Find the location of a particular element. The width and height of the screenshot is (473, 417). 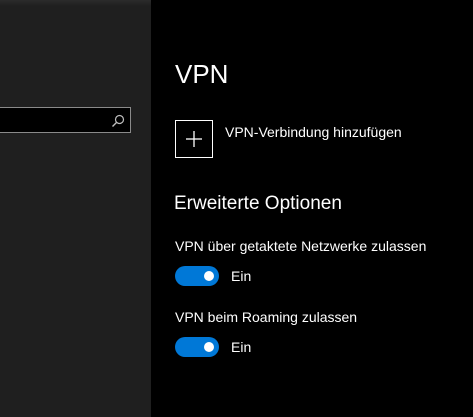

plus-icon is located at coordinates (194, 139).